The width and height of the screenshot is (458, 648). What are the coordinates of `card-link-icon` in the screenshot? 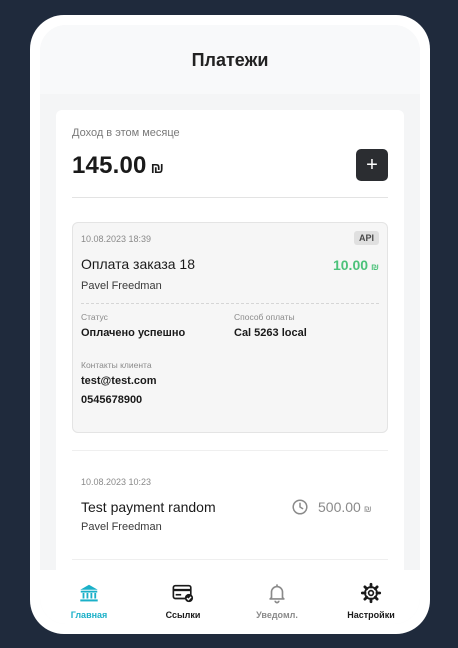 It's located at (183, 593).